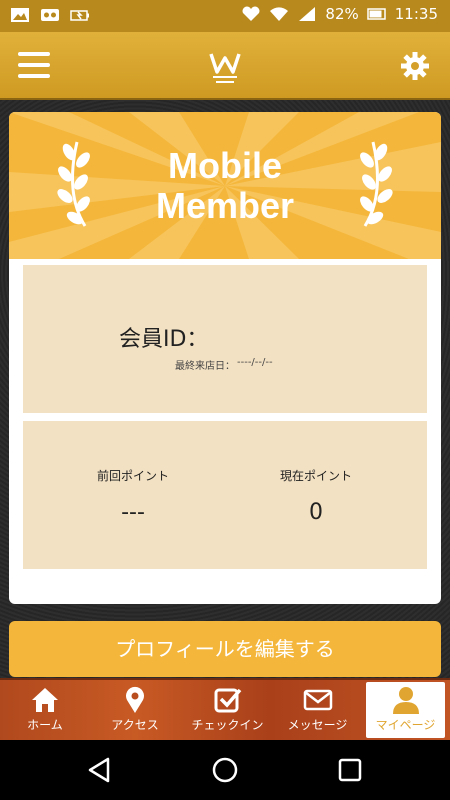 The width and height of the screenshot is (450, 800). Describe the element at coordinates (255, 362) in the screenshot. I see `last-visit-value: ----/--/--` at that location.